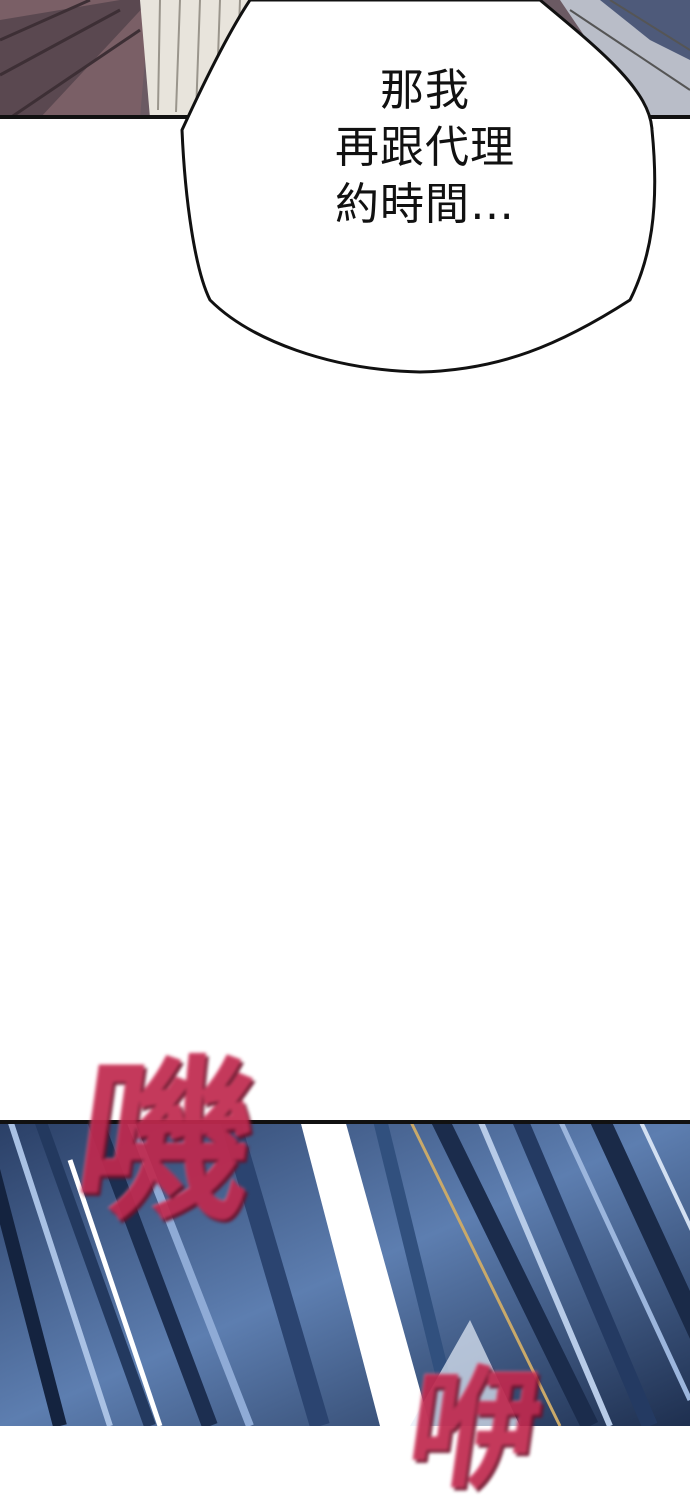  What do you see at coordinates (166, 1141) in the screenshot?
I see `sound-effect-text: 嘰` at bounding box center [166, 1141].